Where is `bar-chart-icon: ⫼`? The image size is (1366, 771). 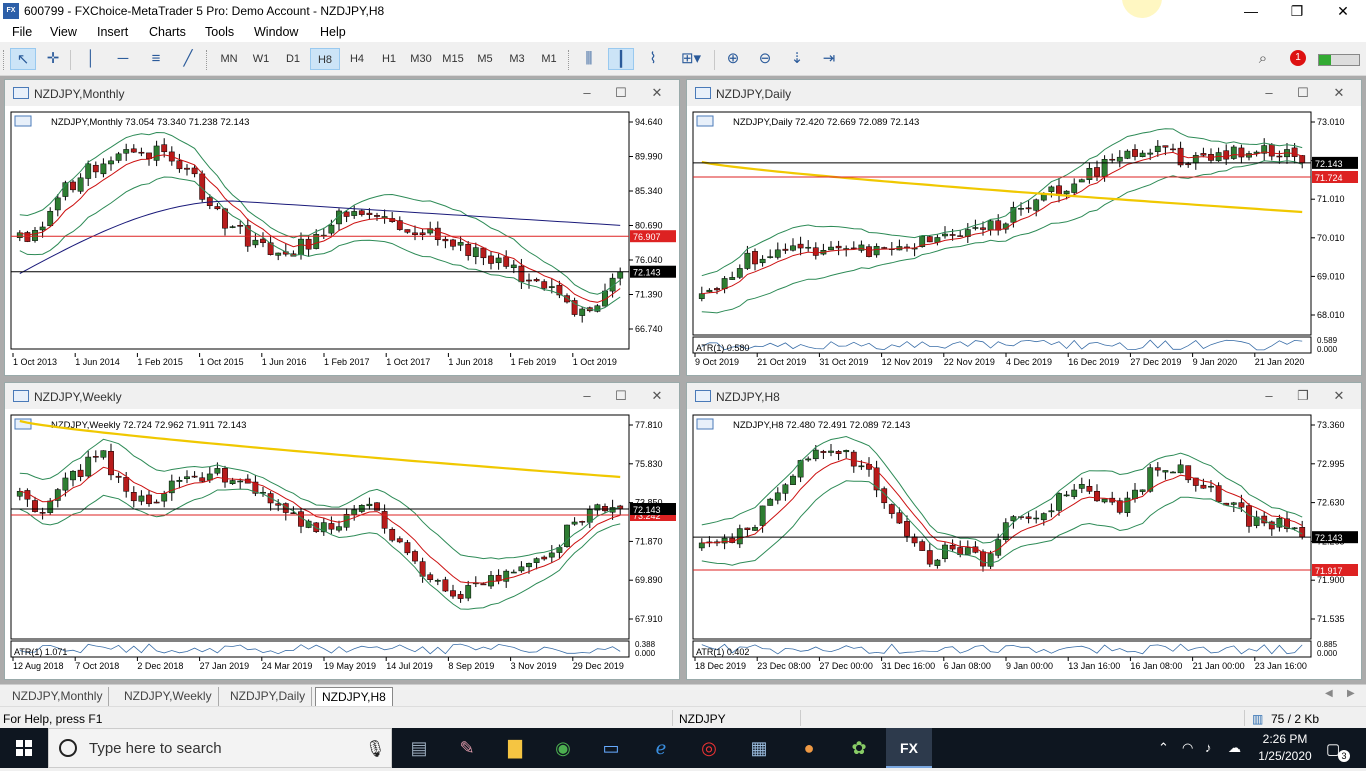 bar-chart-icon: ⫼ is located at coordinates (589, 59).